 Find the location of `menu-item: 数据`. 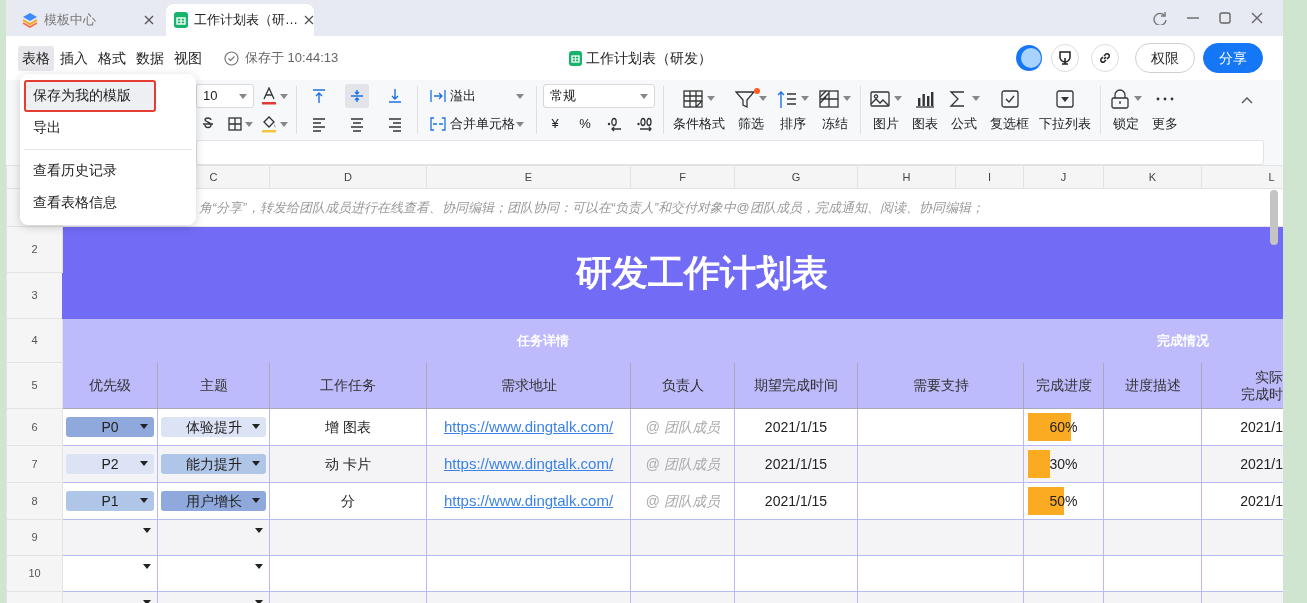

menu-item: 数据 is located at coordinates (150, 58).